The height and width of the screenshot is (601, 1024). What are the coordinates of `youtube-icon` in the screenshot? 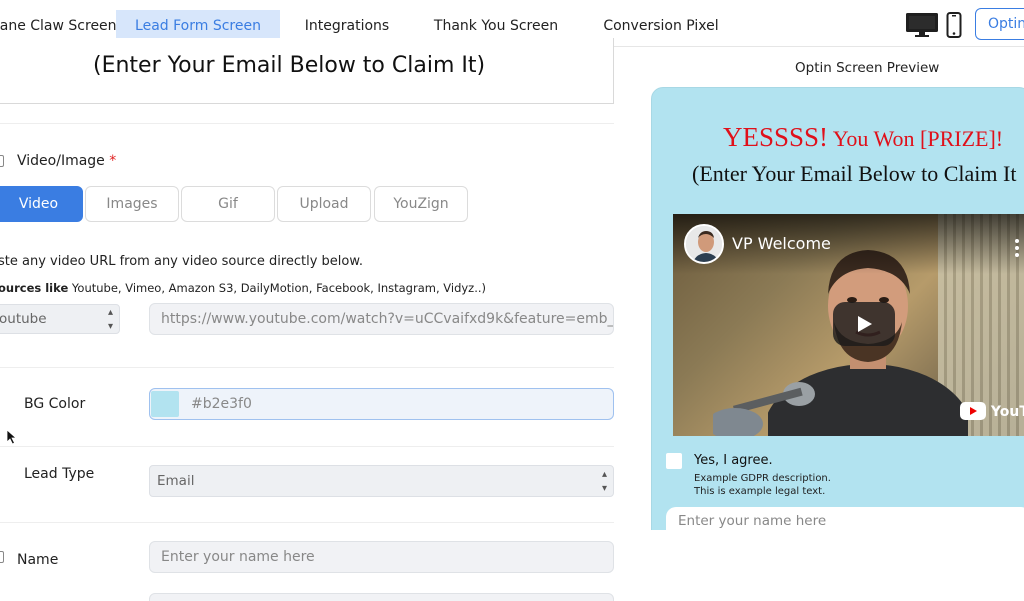 It's located at (973, 411).